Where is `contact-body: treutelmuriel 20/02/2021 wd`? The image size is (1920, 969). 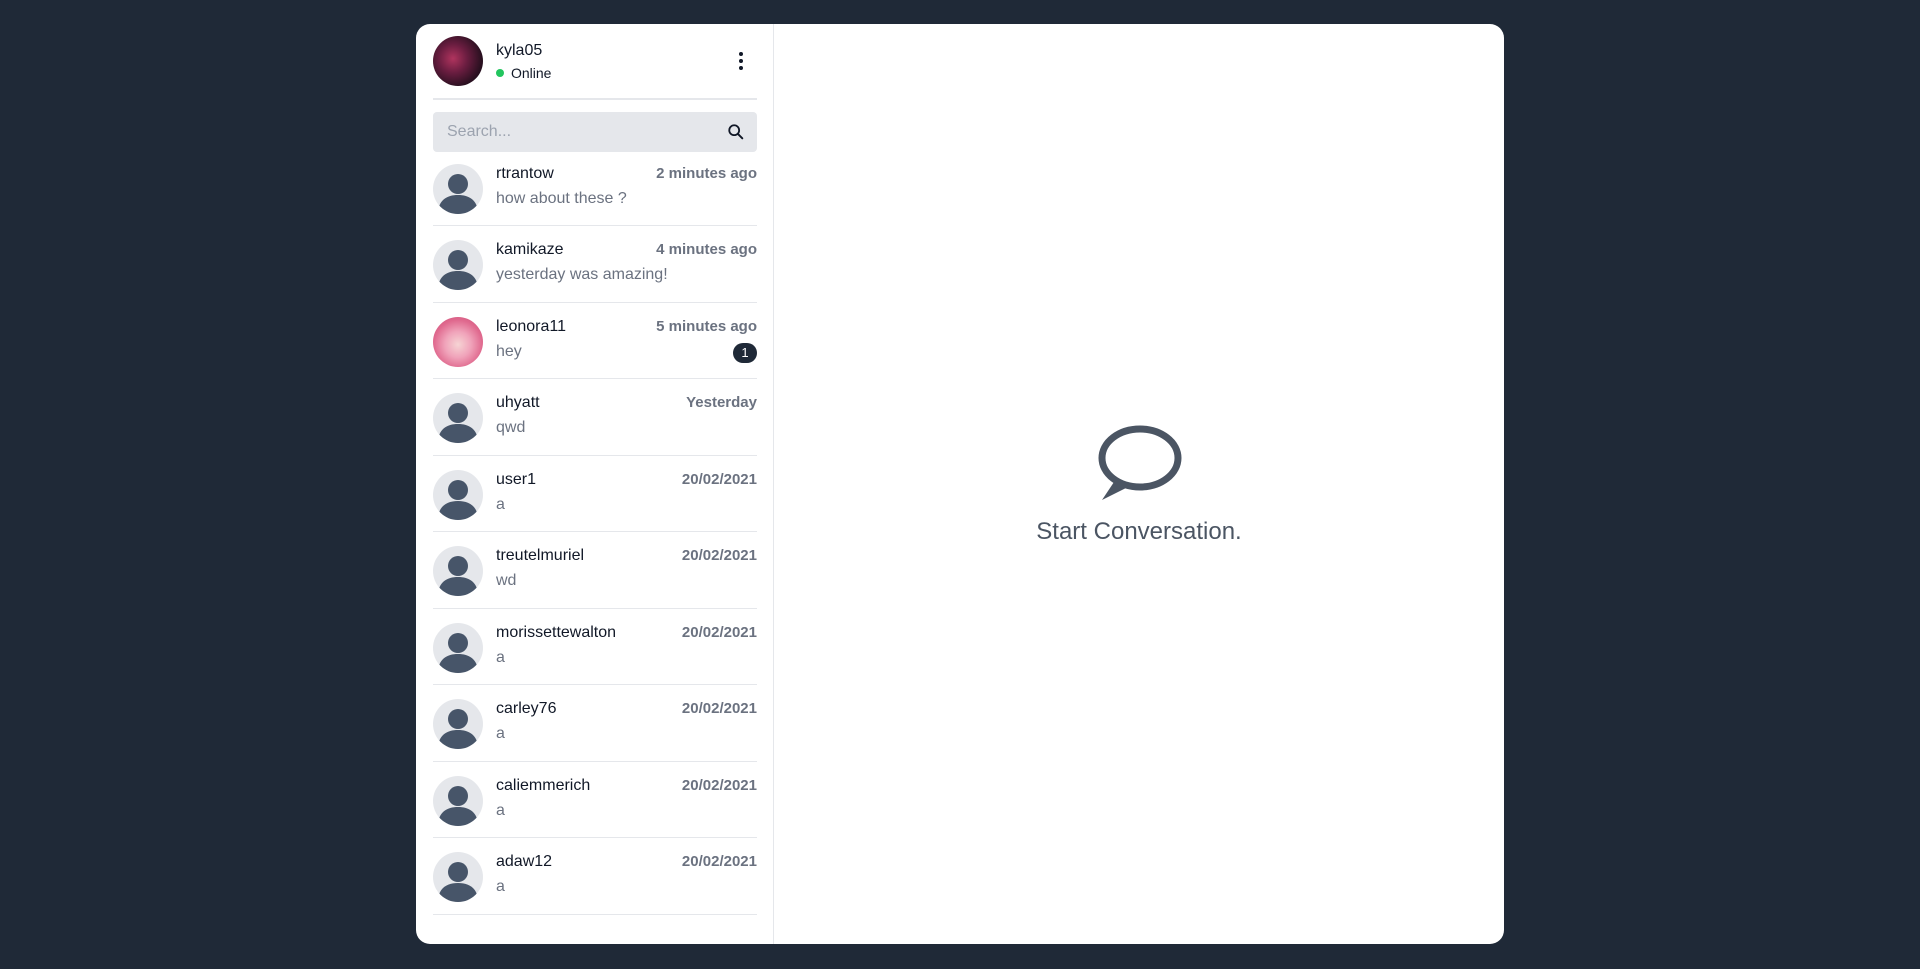 contact-body: treutelmuriel 20/02/2021 wd is located at coordinates (626, 568).